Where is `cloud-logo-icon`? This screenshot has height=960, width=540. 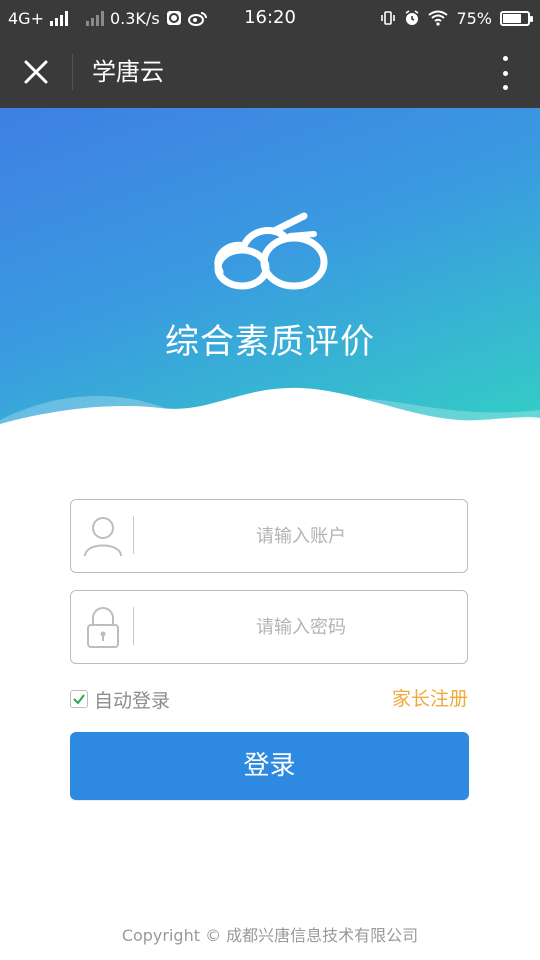 cloud-logo-icon is located at coordinates (271, 251).